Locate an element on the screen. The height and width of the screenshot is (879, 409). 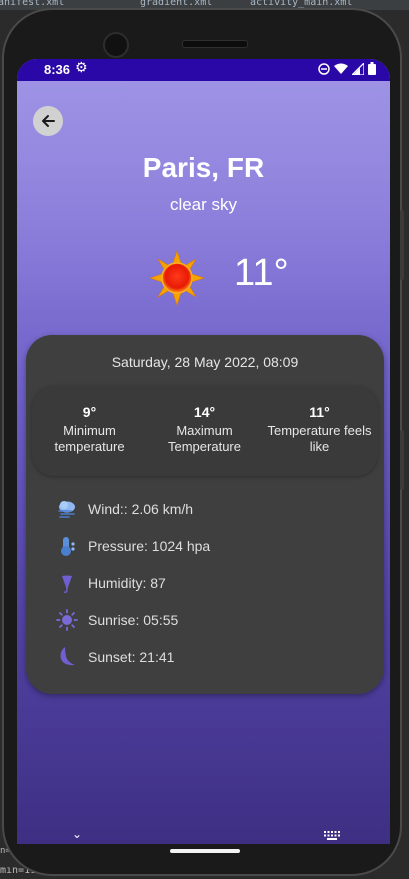
front-camera is located at coordinates (116, 45).